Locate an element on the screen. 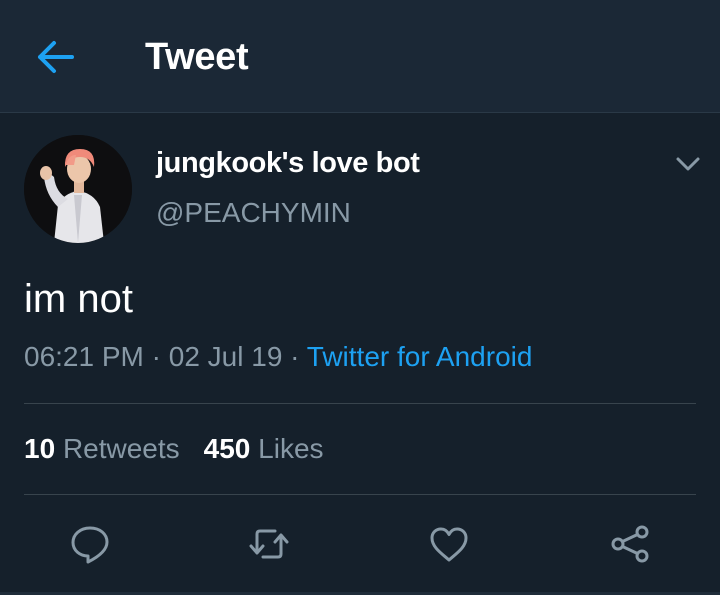 The width and height of the screenshot is (720, 595). tweet-stats: 10 Retweets 450 Likes is located at coordinates (174, 449).